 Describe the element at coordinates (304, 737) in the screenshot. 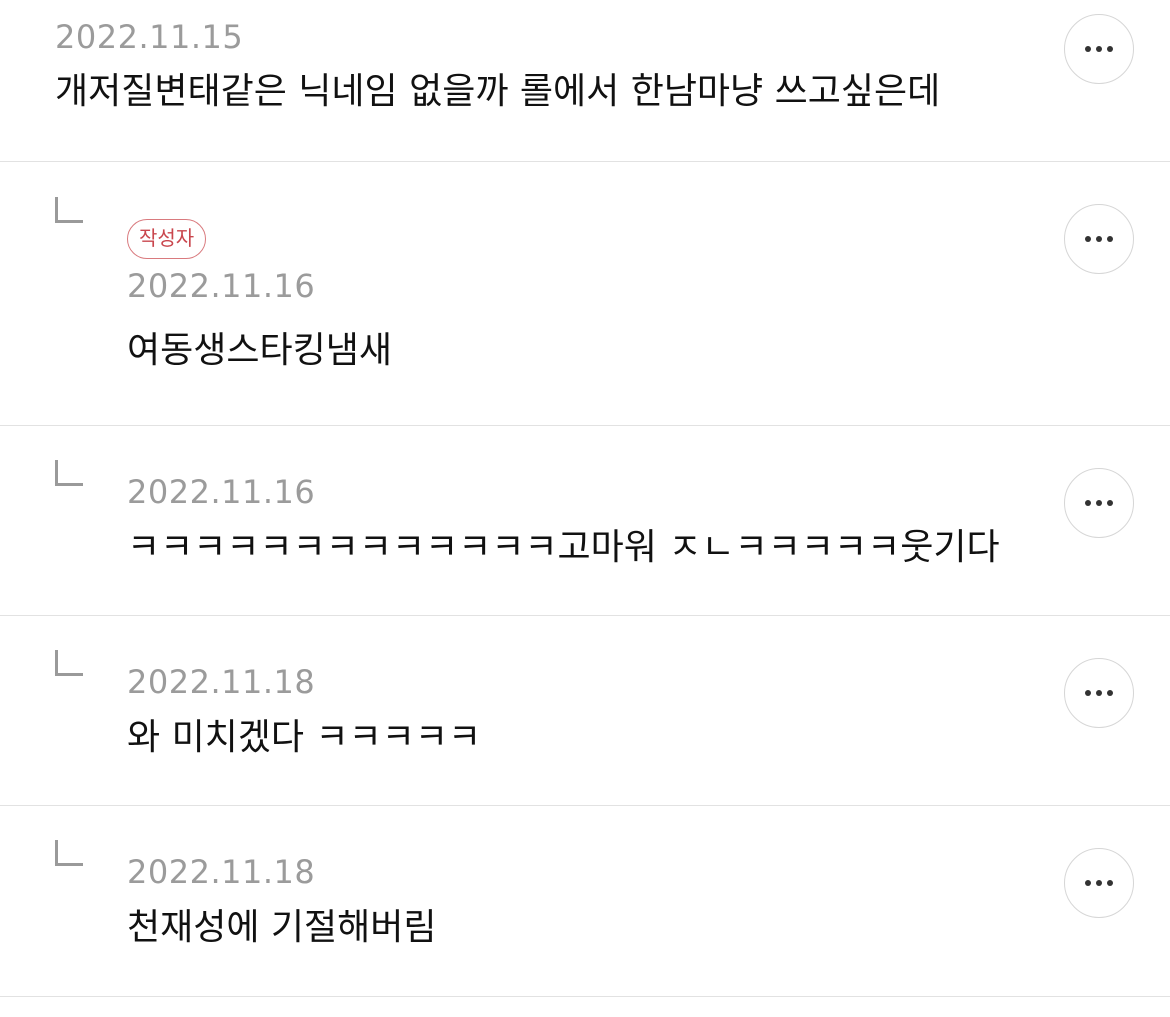

I see `comment-text: 와 미치겠다 ㅋㅋㅋㅋㅋ` at that location.